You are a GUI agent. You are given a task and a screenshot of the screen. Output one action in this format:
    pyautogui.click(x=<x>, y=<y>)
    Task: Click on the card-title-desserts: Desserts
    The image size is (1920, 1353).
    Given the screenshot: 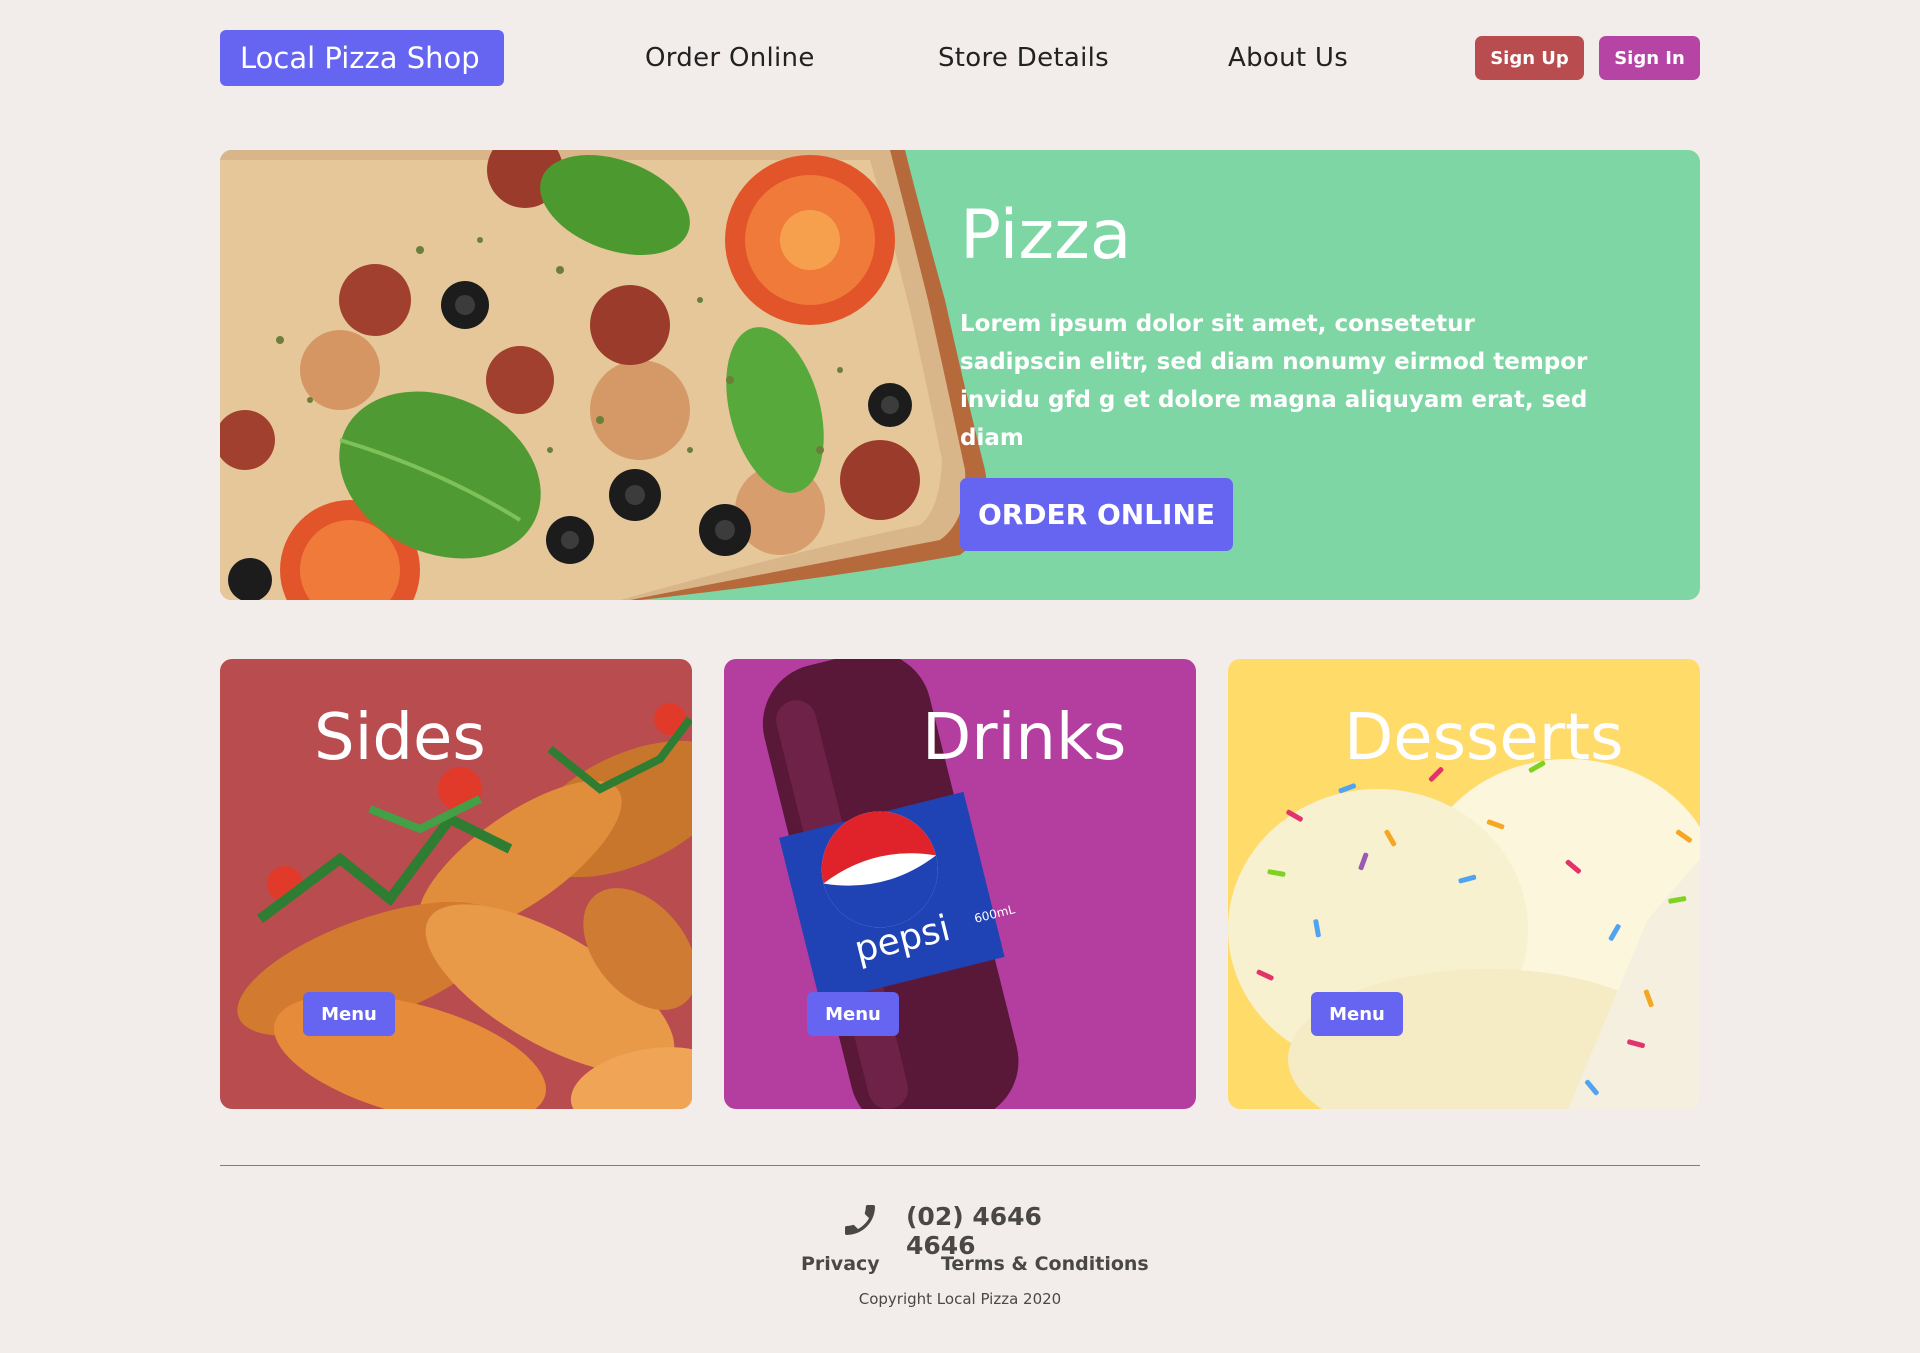 What is the action you would take?
    pyautogui.click(x=1484, y=738)
    